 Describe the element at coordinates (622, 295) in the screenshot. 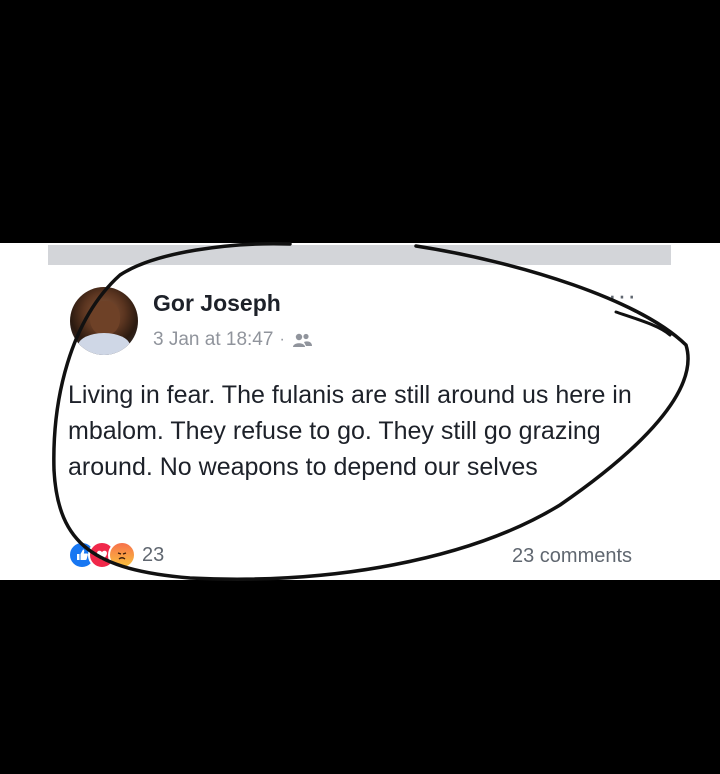

I see `more-options-button: ···` at that location.